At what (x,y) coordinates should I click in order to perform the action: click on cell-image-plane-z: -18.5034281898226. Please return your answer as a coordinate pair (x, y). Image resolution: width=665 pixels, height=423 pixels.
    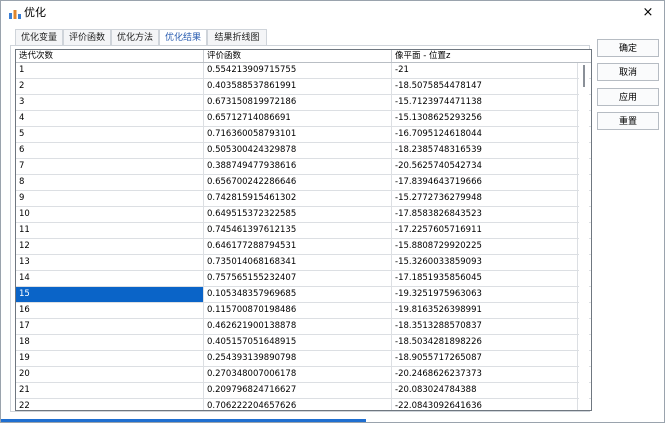
    Looking at the image, I should click on (485, 342).